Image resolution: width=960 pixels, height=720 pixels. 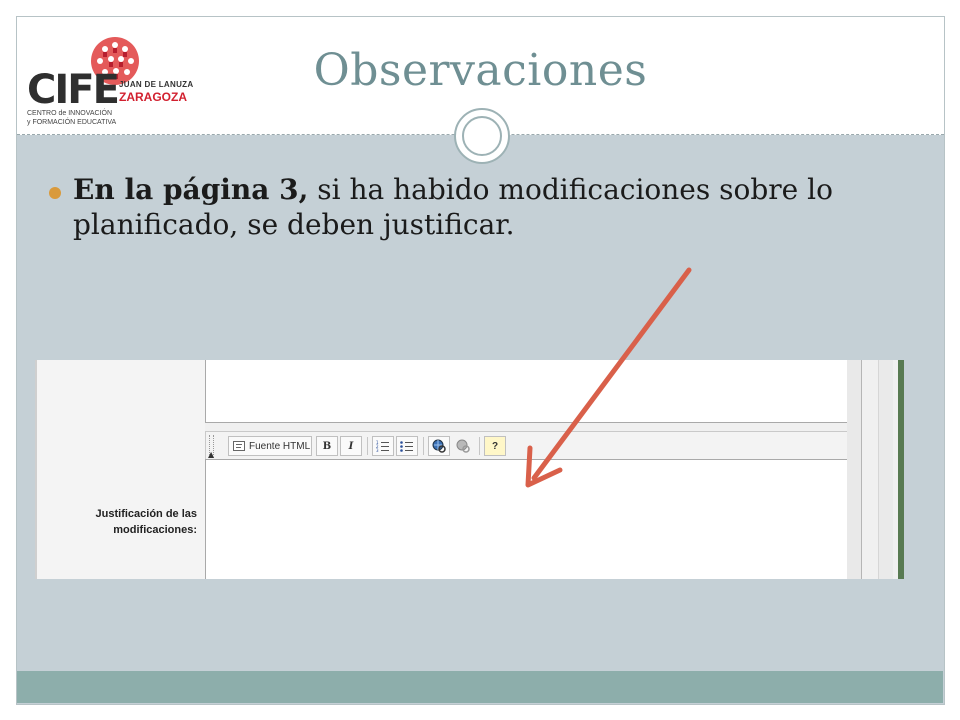 I want to click on insert-link-button, so click(x=439, y=446).